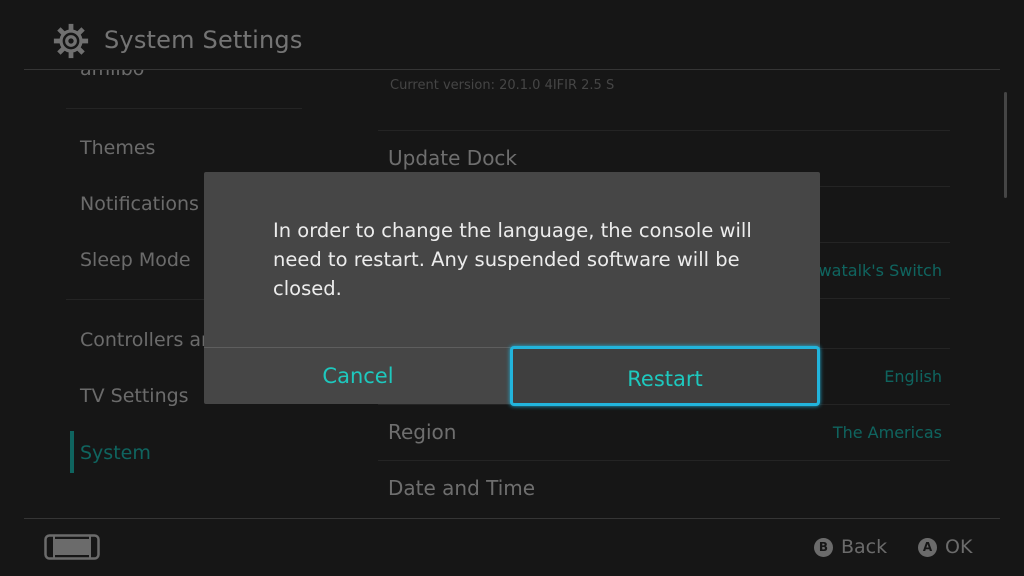 Image resolution: width=1024 pixels, height=576 pixels. Describe the element at coordinates (358, 376) in the screenshot. I see `cancel-button: Cancel` at that location.